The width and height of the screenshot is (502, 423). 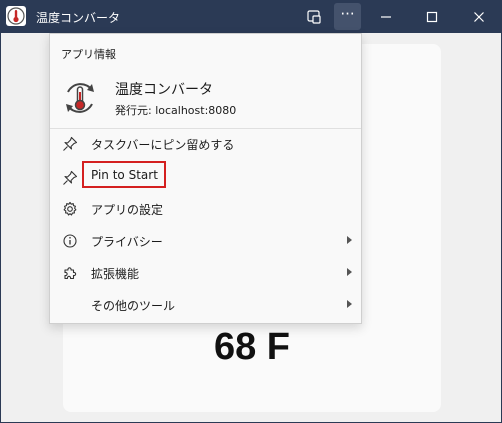 I want to click on minimize-button, so click(x=386, y=16).